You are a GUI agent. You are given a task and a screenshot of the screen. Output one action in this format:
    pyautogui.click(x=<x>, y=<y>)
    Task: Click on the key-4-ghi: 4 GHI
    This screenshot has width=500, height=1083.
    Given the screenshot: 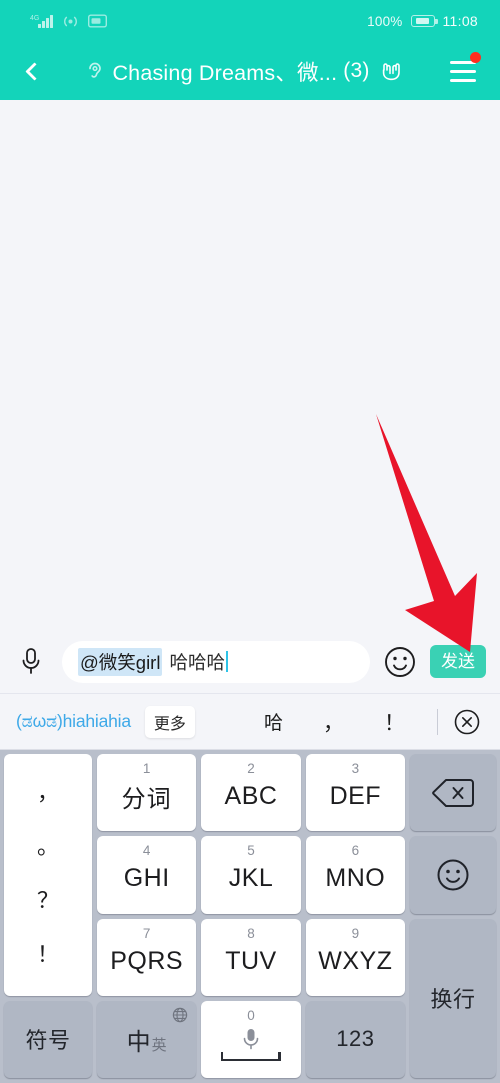 What is the action you would take?
    pyautogui.click(x=147, y=875)
    